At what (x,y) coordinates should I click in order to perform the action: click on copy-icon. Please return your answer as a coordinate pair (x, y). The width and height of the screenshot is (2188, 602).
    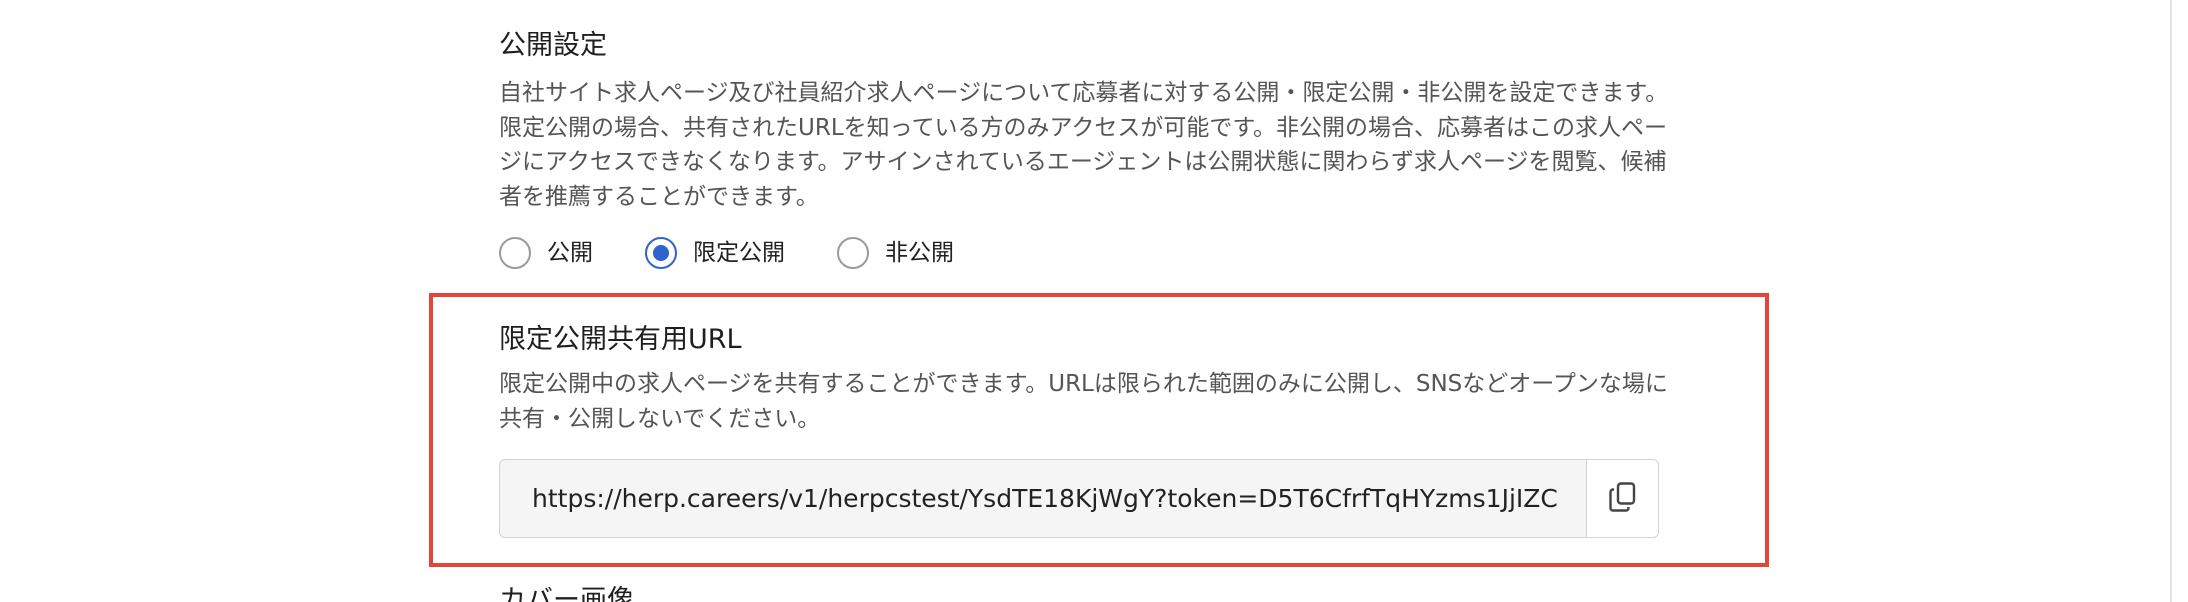
    Looking at the image, I should click on (1623, 499).